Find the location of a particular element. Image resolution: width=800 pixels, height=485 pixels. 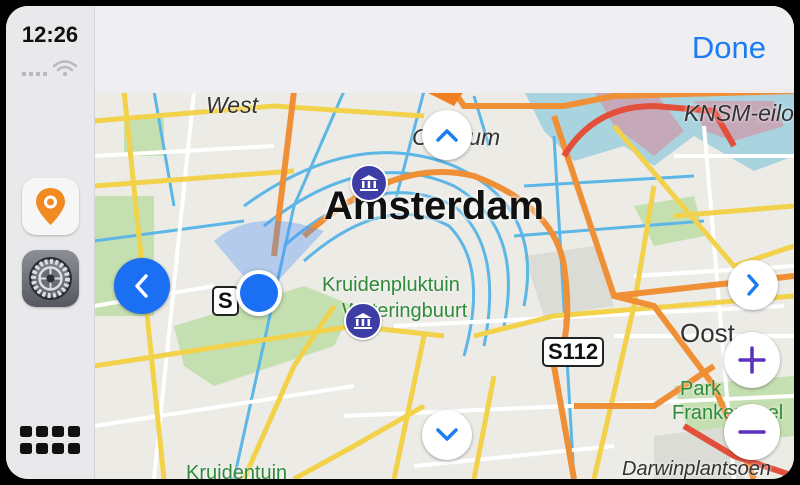

map-label-park: Park is located at coordinates (701, 389).